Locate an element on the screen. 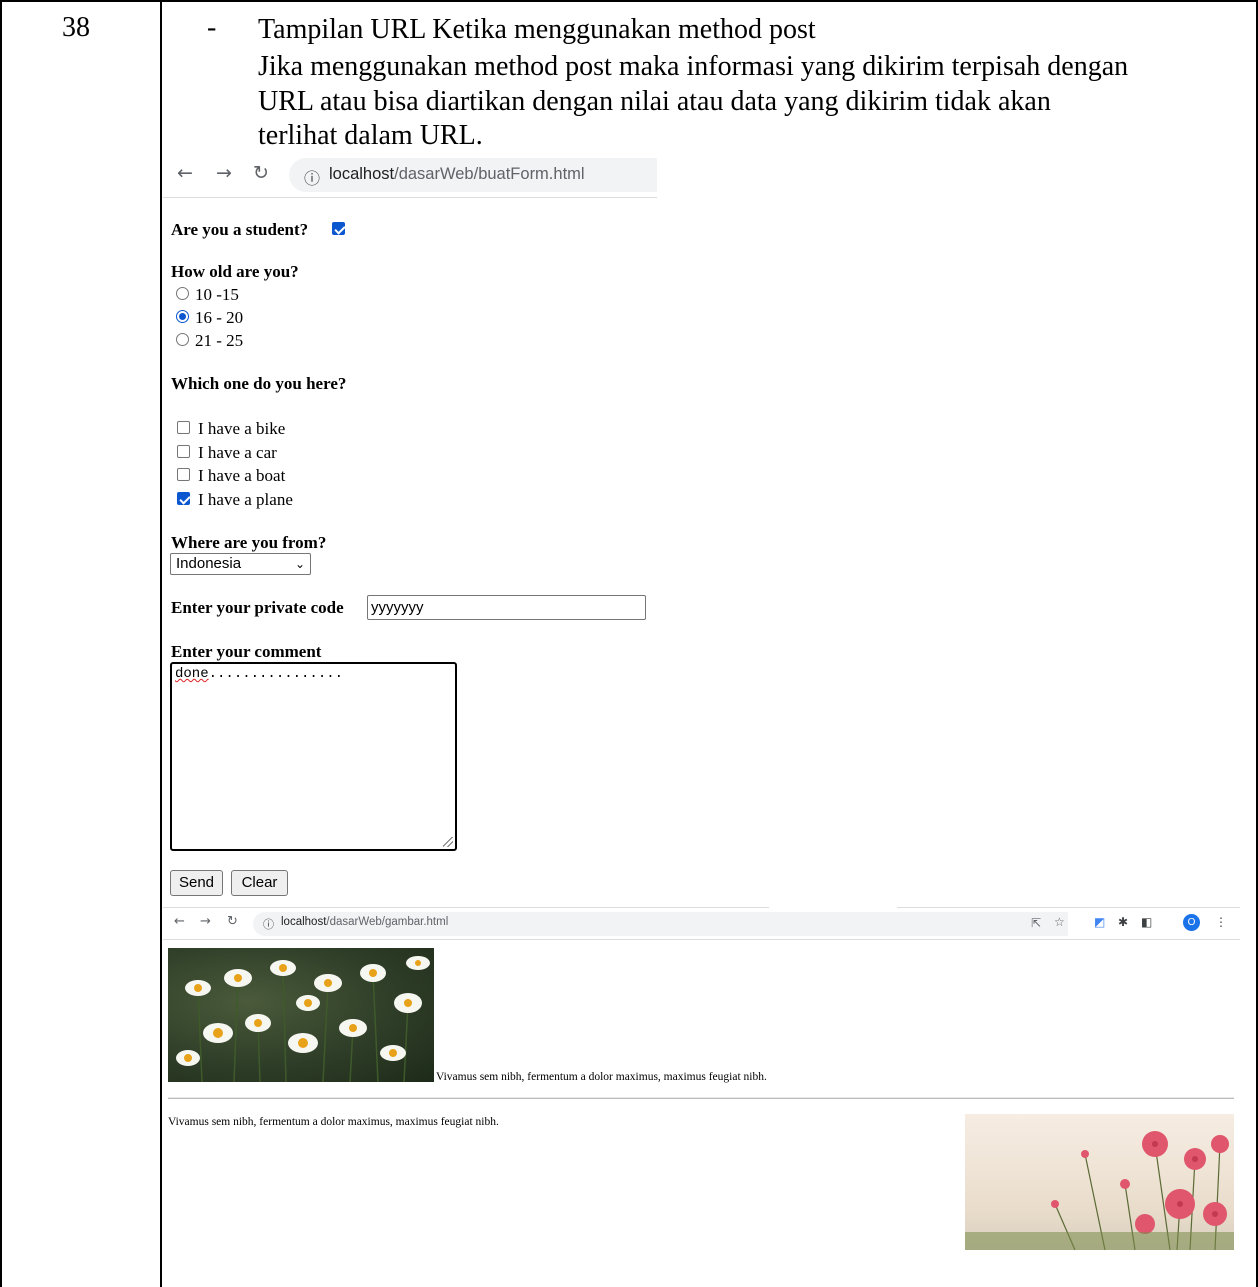  bike-checkbox is located at coordinates (183, 427).